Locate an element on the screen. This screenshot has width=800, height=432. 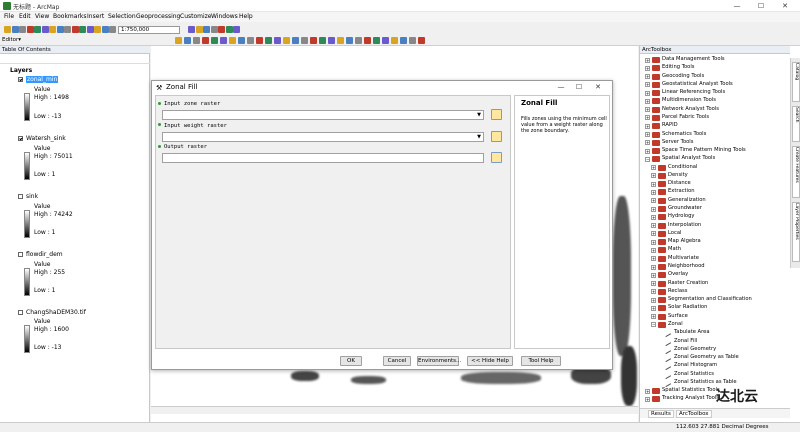
map-scale-box: 1:750,000 is located at coordinates (149, 30).